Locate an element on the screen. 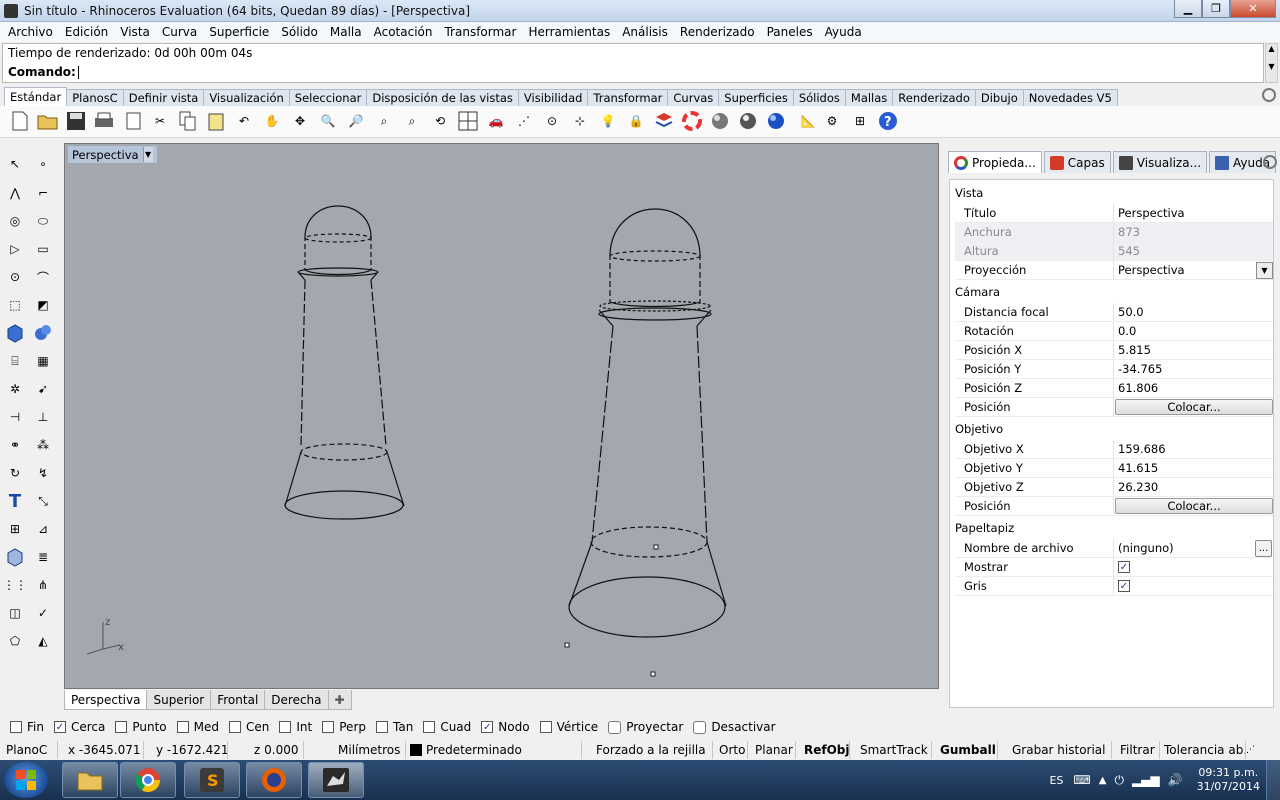 The image size is (1280, 800). osnap-tan: Tan is located at coordinates (394, 727).